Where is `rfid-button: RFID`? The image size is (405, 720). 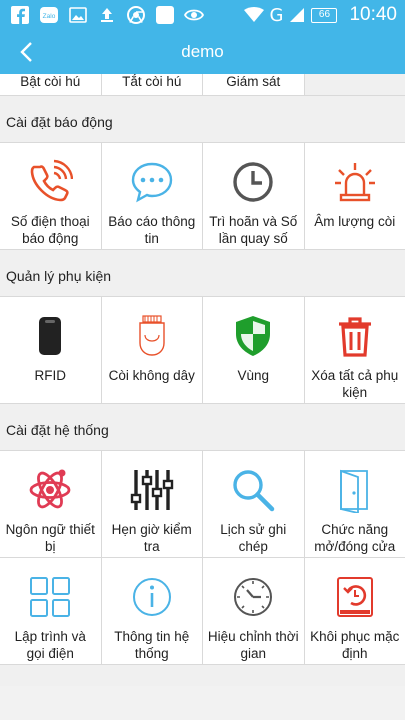 rfid-button: RFID is located at coordinates (50, 350).